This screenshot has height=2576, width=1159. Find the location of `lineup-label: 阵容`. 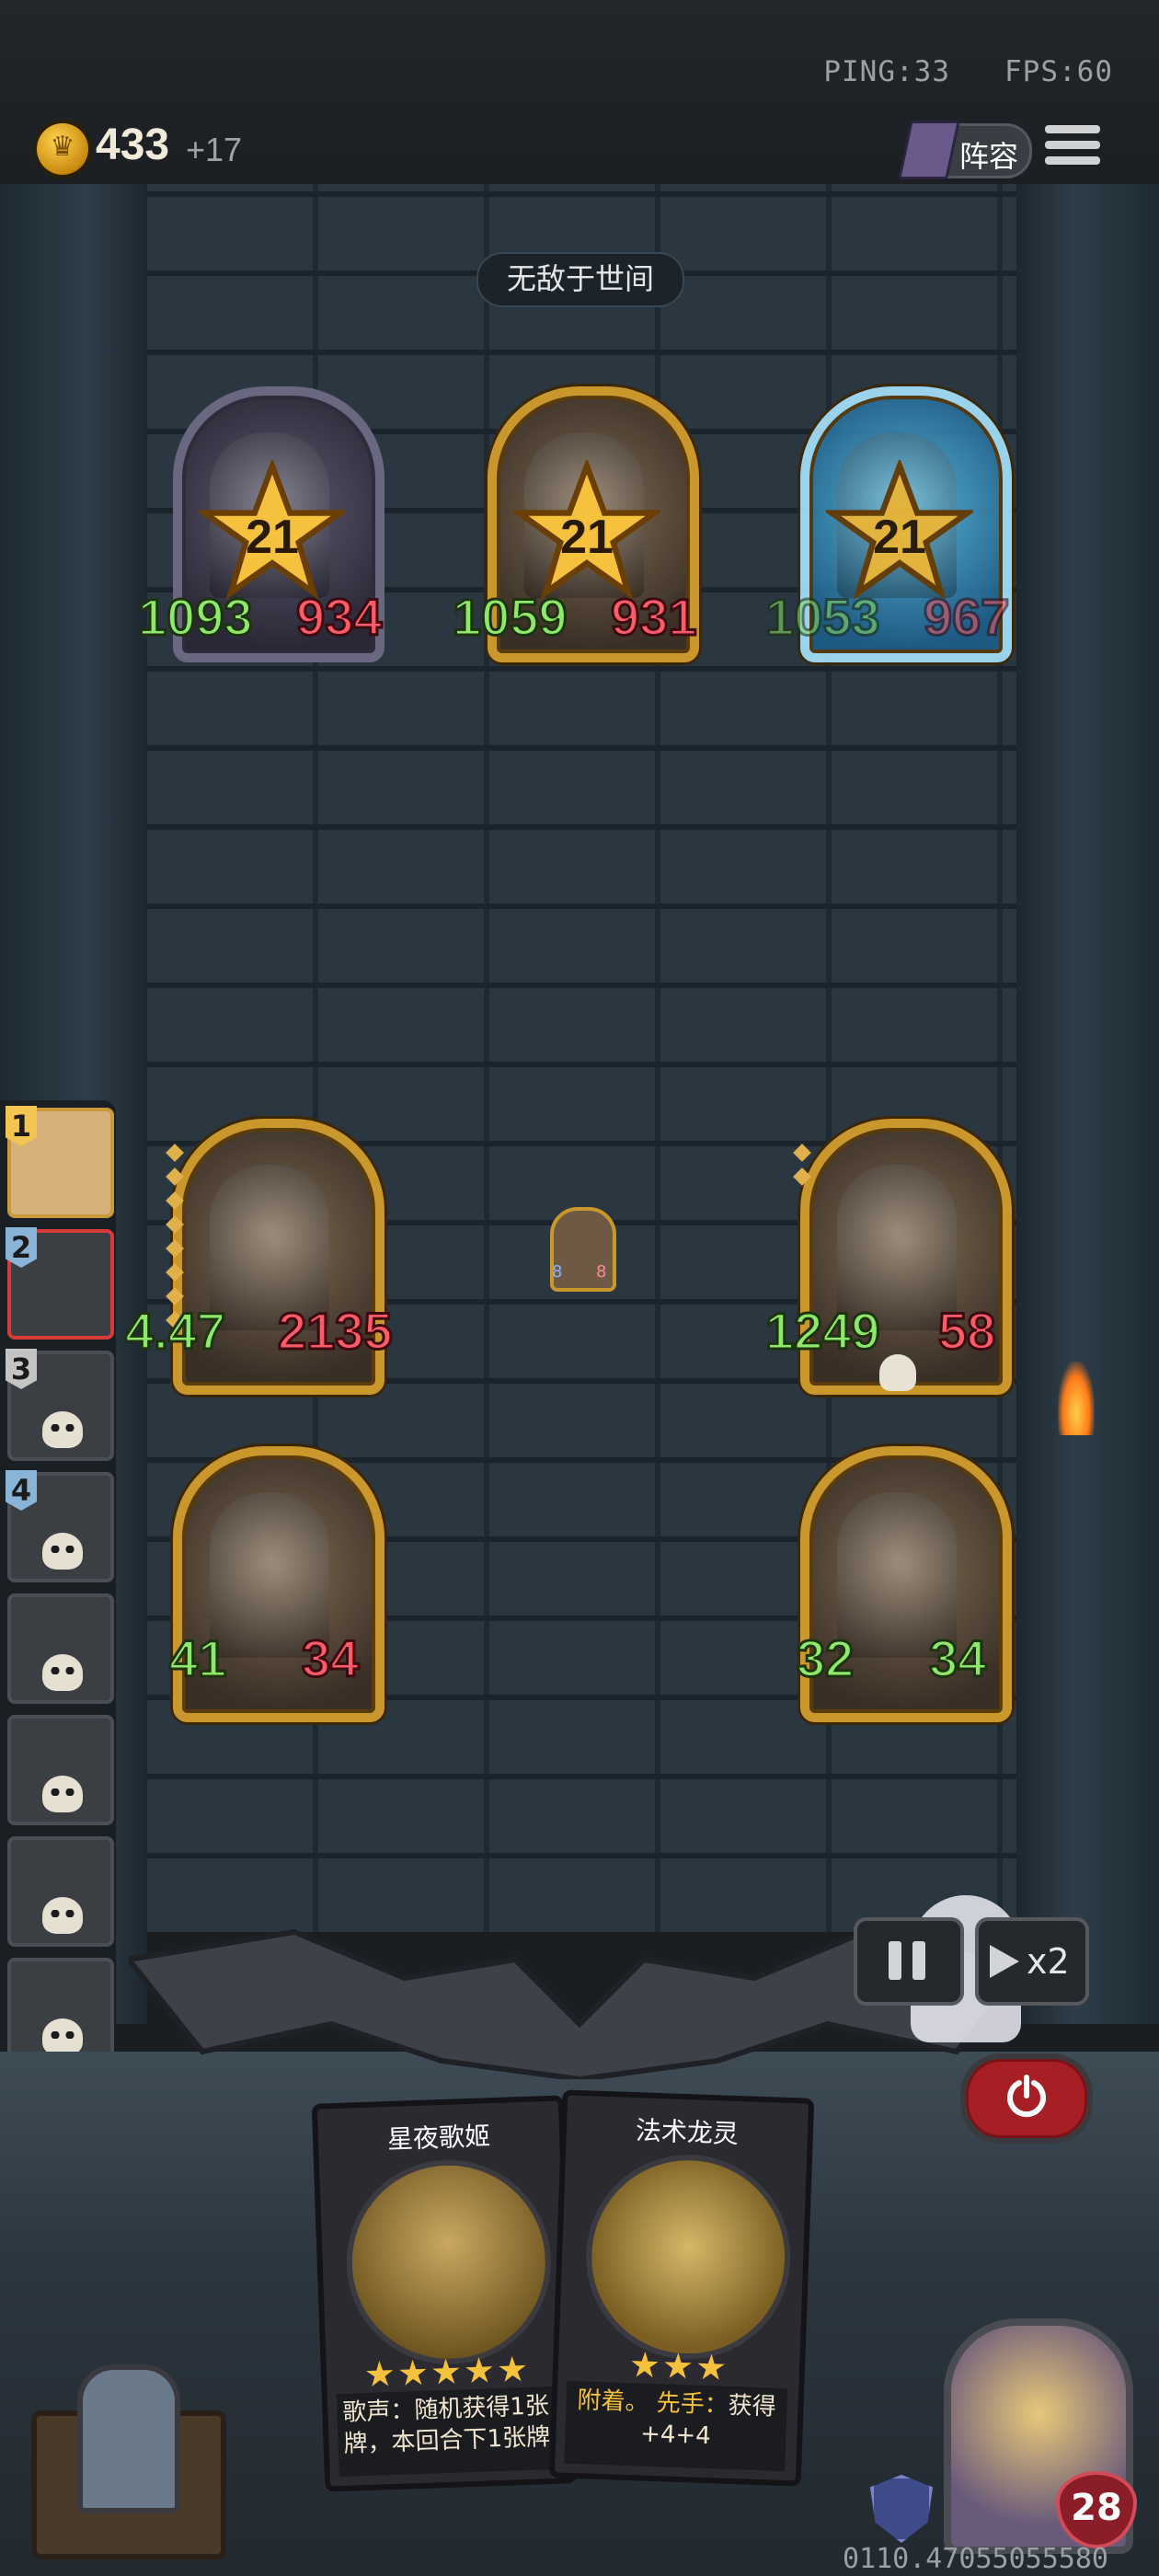

lineup-label: 阵容 is located at coordinates (989, 156).